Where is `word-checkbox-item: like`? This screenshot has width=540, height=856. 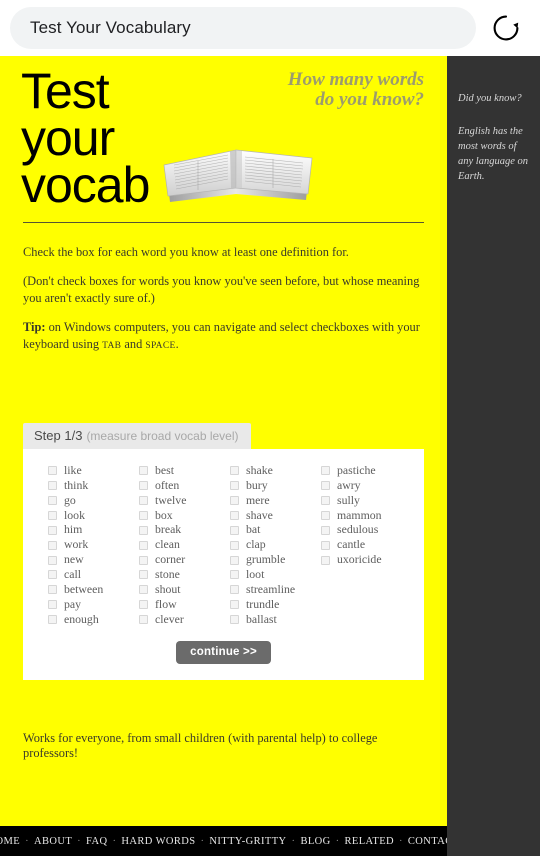
word-checkbox-item: like is located at coordinates (93, 470).